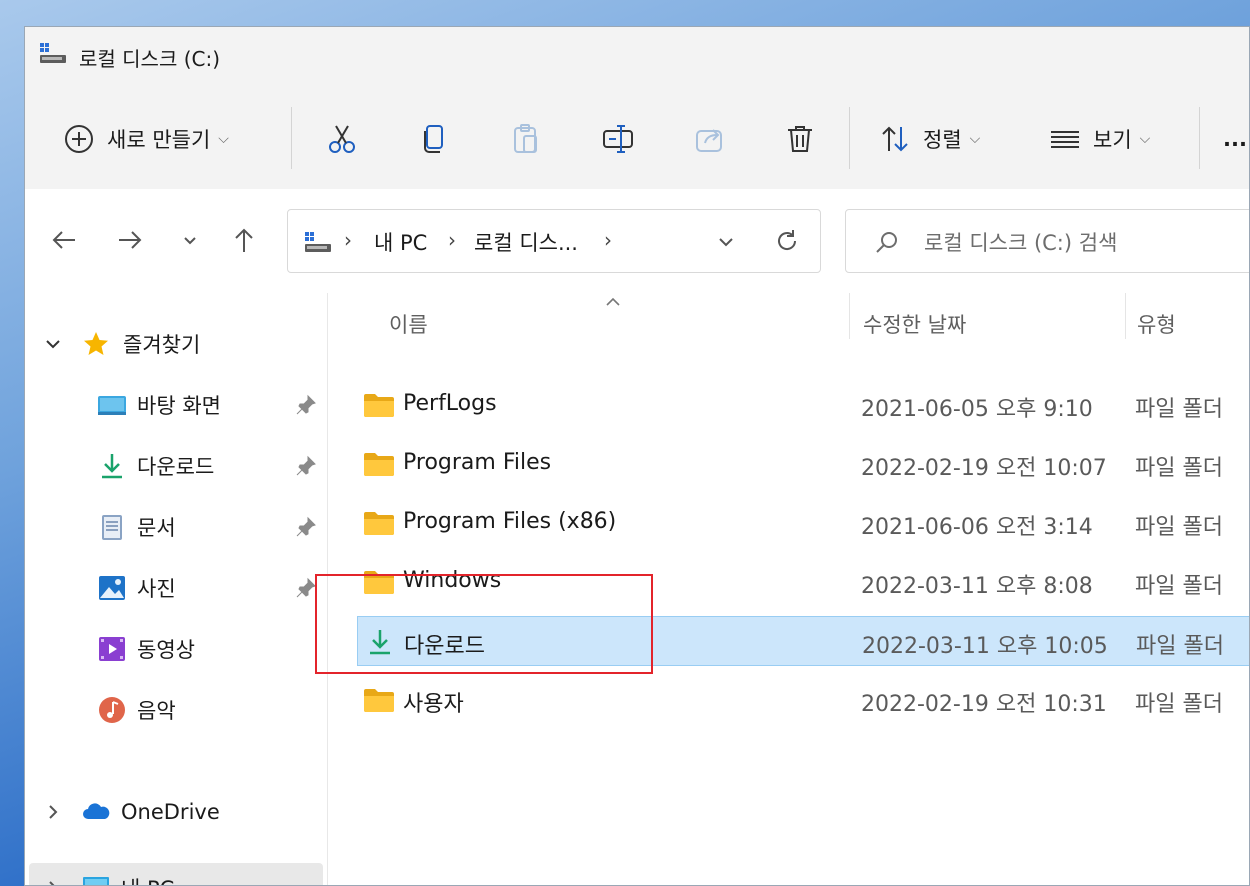  I want to click on view-button: 보기 ⌵, so click(1099, 139).